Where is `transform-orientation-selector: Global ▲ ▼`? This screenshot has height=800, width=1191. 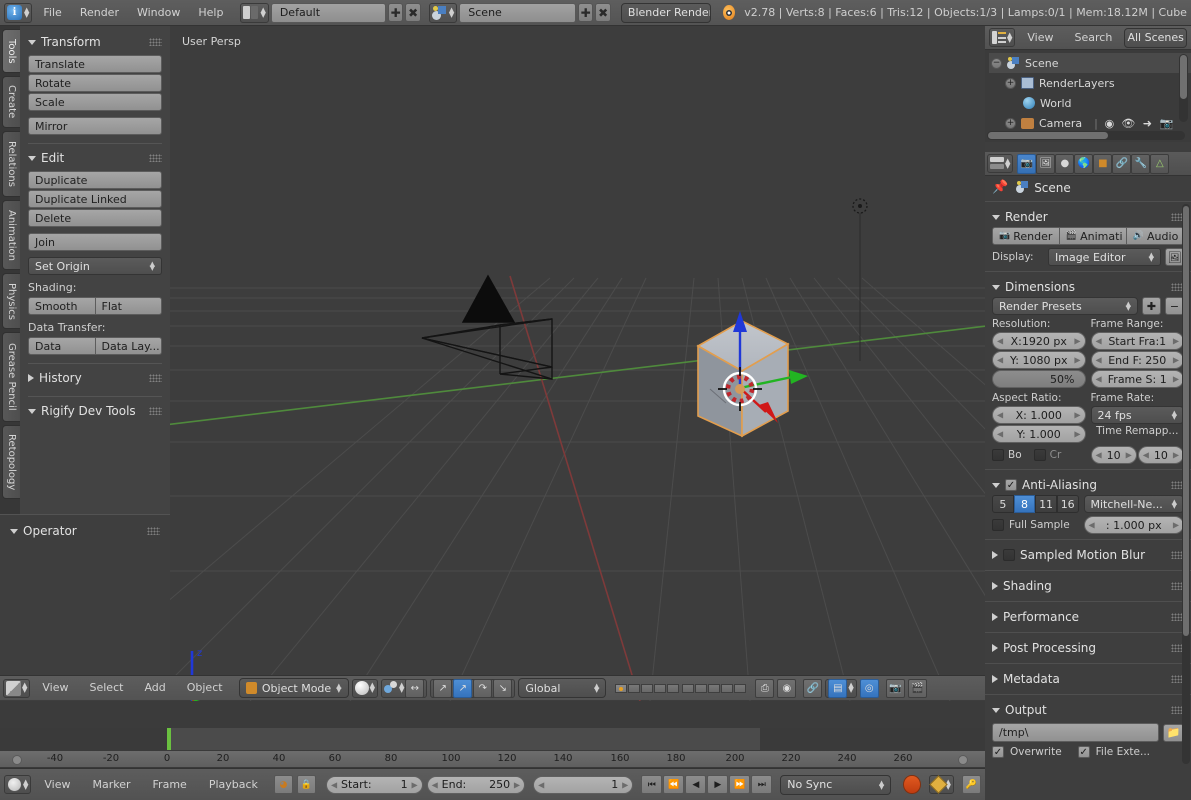
transform-orientation-selector: Global ▲ ▼ is located at coordinates (562, 688).